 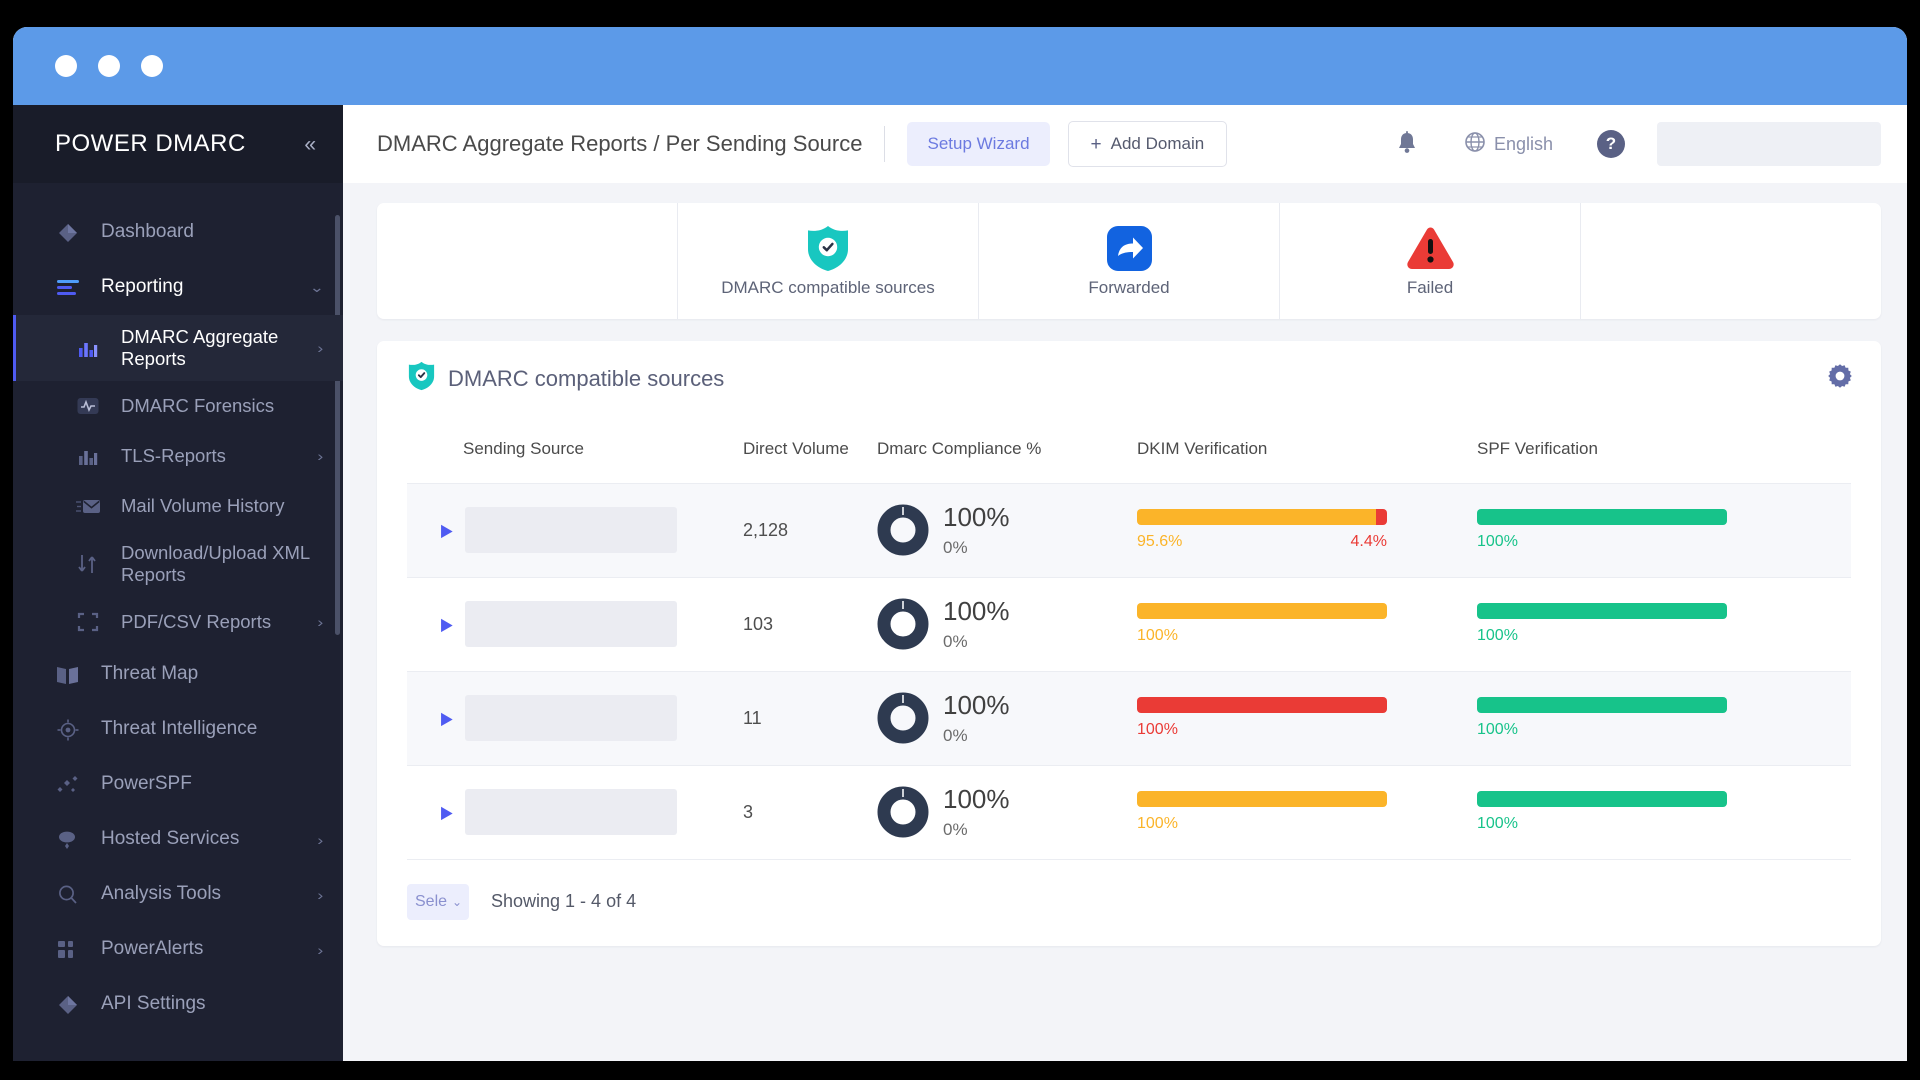 What do you see at coordinates (152, 949) in the screenshot?
I see `sidebar-item-label: PowerAlerts` at bounding box center [152, 949].